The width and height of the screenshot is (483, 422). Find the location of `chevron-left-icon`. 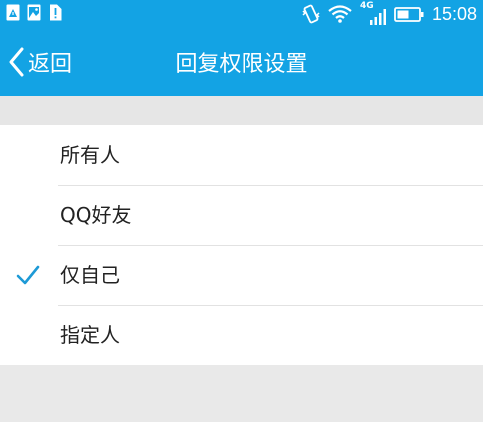

chevron-left-icon is located at coordinates (16, 61).